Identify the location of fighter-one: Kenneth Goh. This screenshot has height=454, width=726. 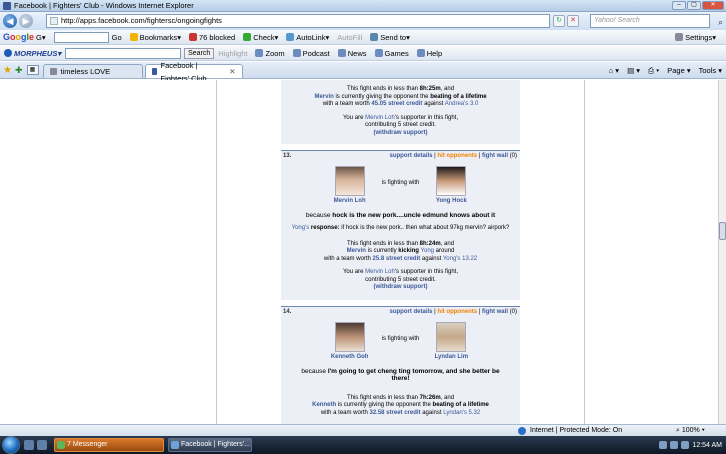
(350, 342).